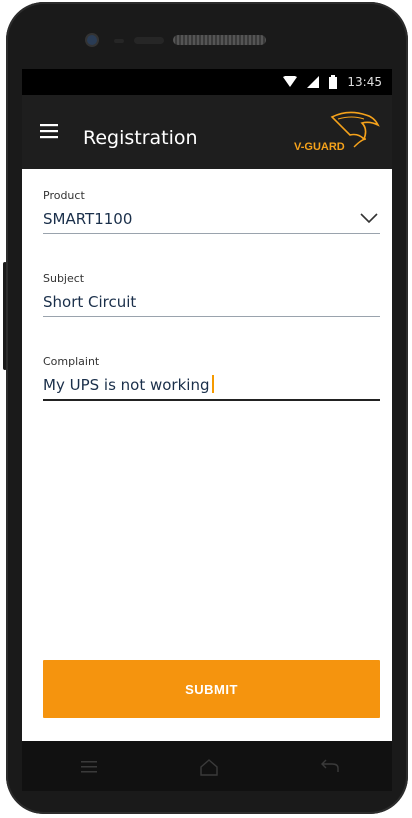 The height and width of the screenshot is (818, 412). I want to click on proximity-sensor, so click(119, 41).